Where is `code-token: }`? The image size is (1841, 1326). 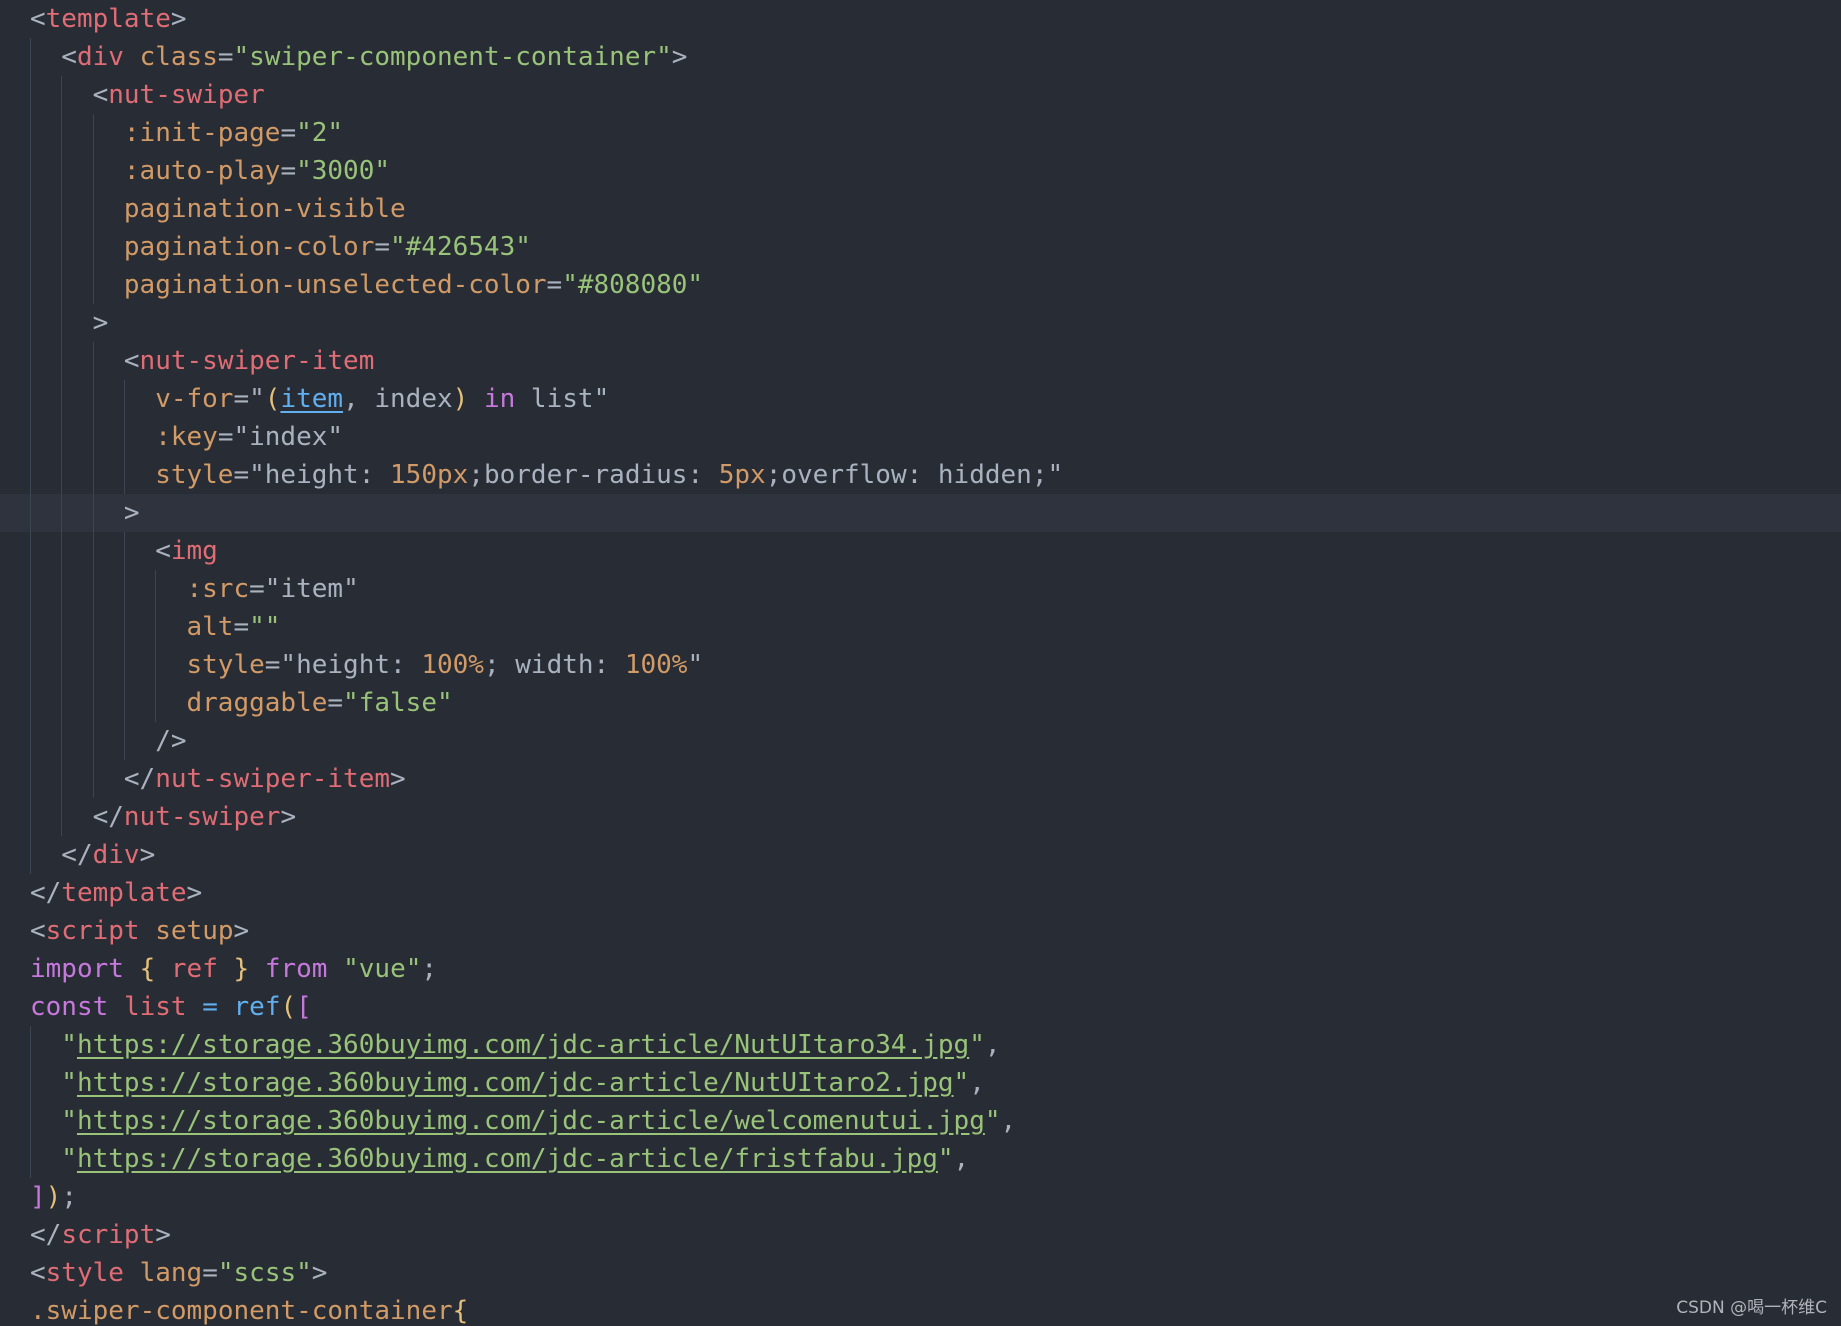 code-token: } is located at coordinates (241, 969).